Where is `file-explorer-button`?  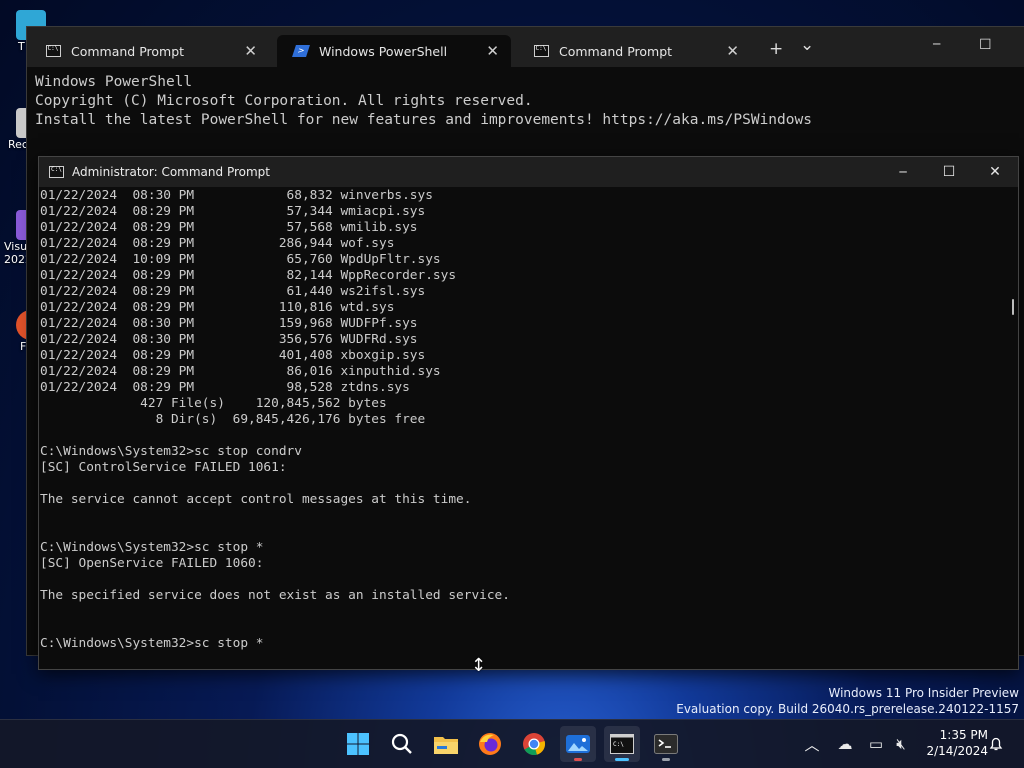
file-explorer-button is located at coordinates (446, 744).